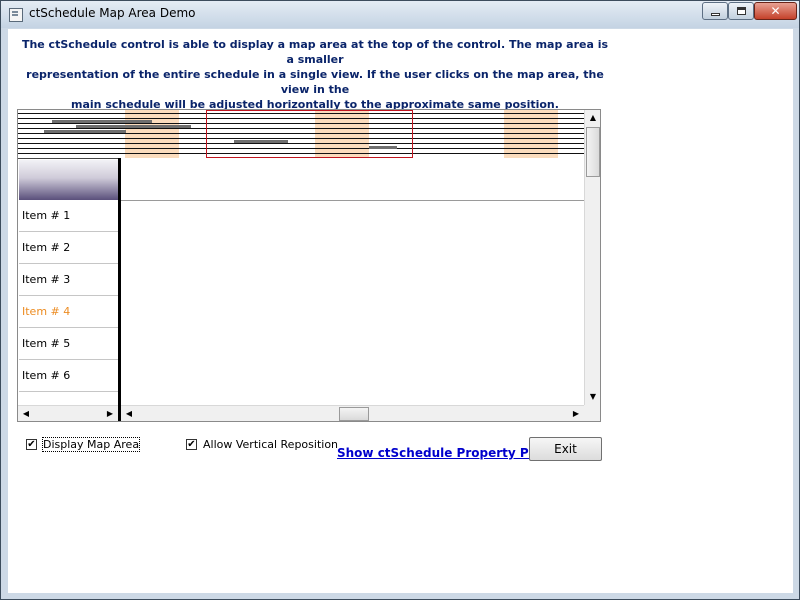 The width and height of the screenshot is (800, 600). I want to click on close-icon: ✕, so click(775, 11).